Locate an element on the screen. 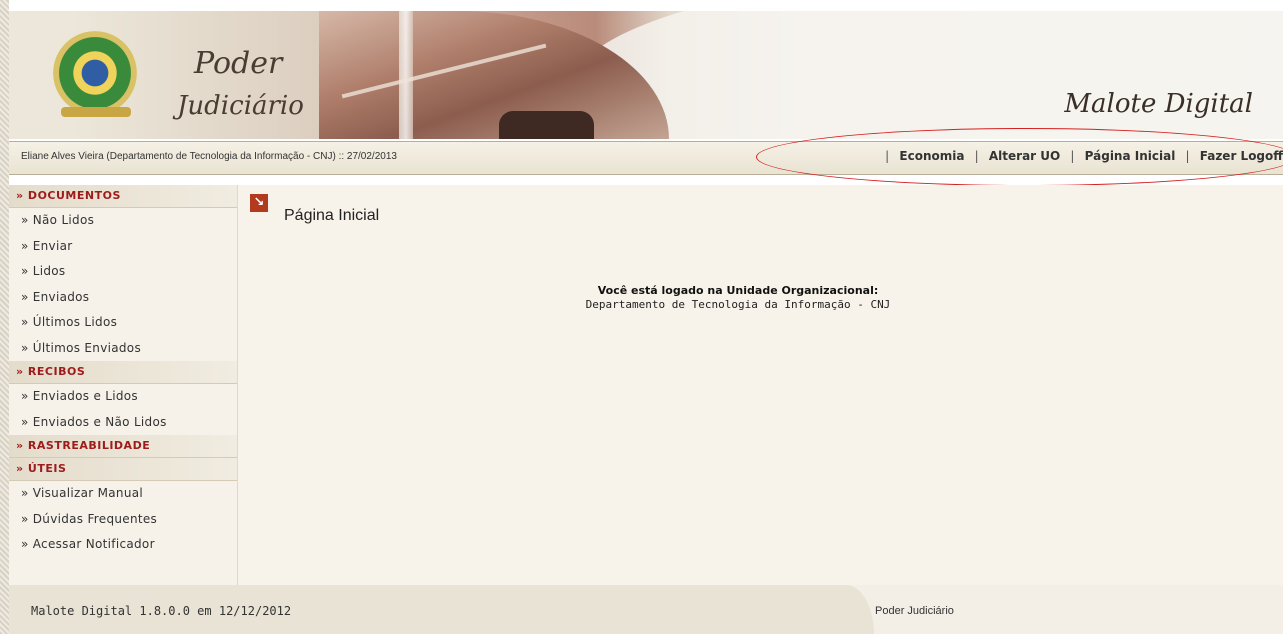 This screenshot has height=634, width=1283. sidebar-item-ultimos-enviados: » Últimos Enviados is located at coordinates (123, 349).